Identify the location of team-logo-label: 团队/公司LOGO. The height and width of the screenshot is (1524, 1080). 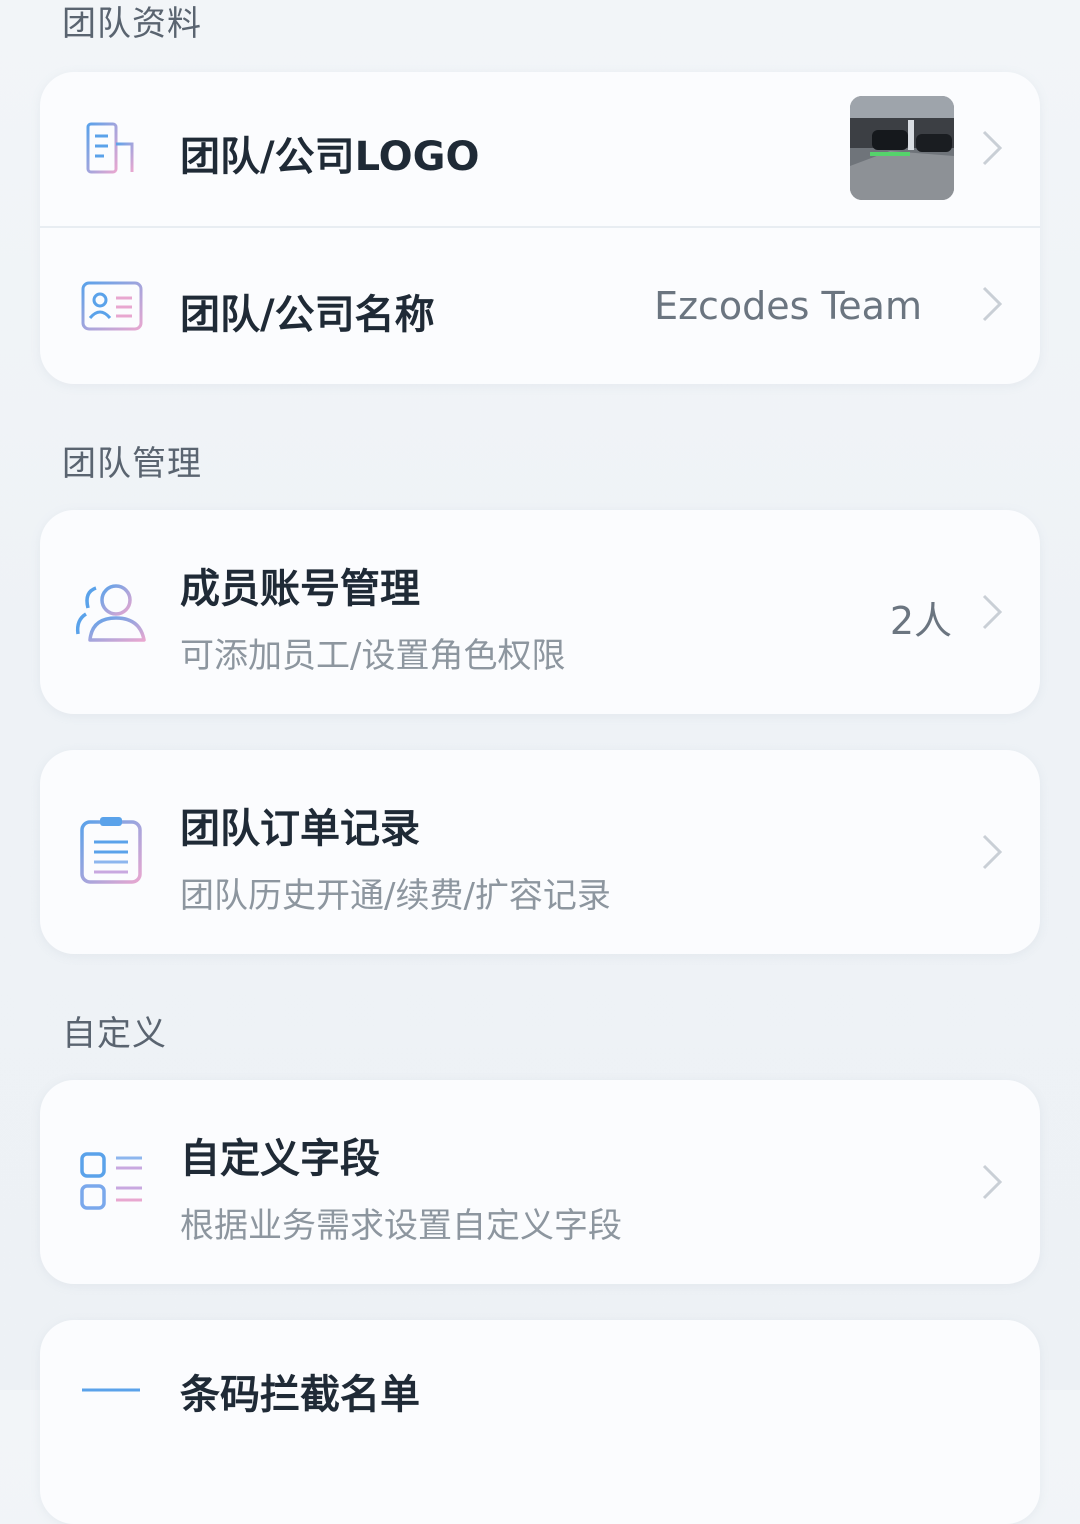
(330, 157).